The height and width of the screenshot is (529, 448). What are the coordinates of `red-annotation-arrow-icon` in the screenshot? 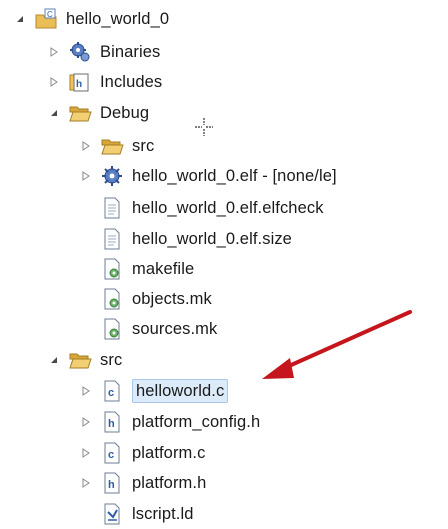 It's located at (337, 344).